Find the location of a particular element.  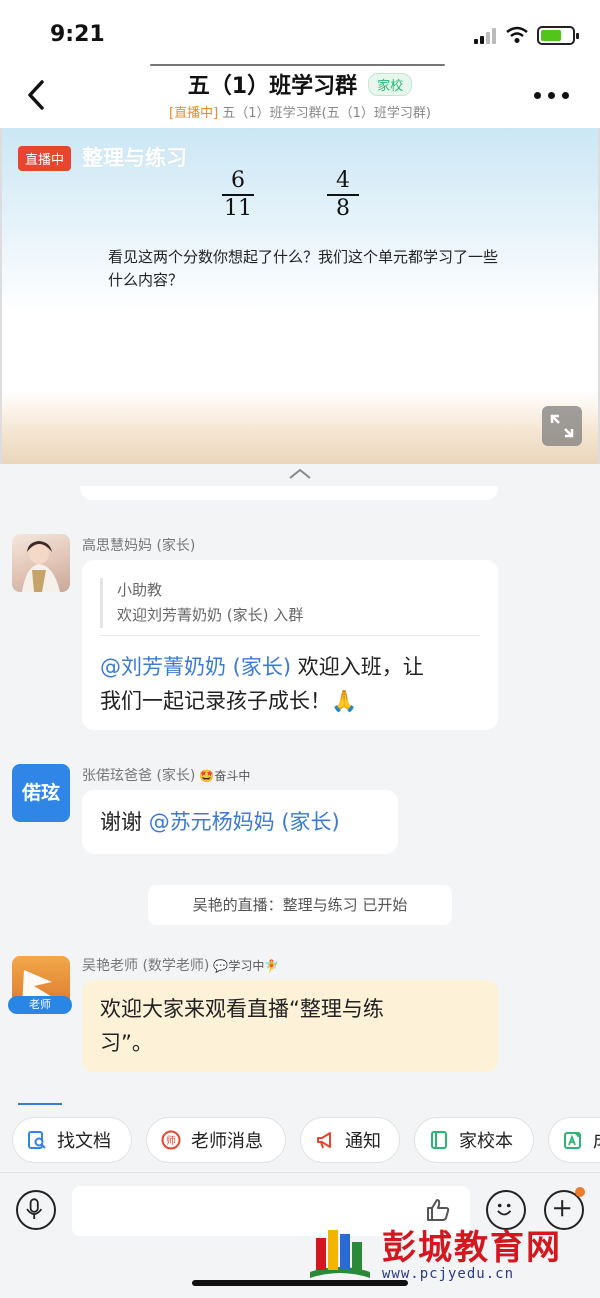

scroll-indicator is located at coordinates (40, 1104).